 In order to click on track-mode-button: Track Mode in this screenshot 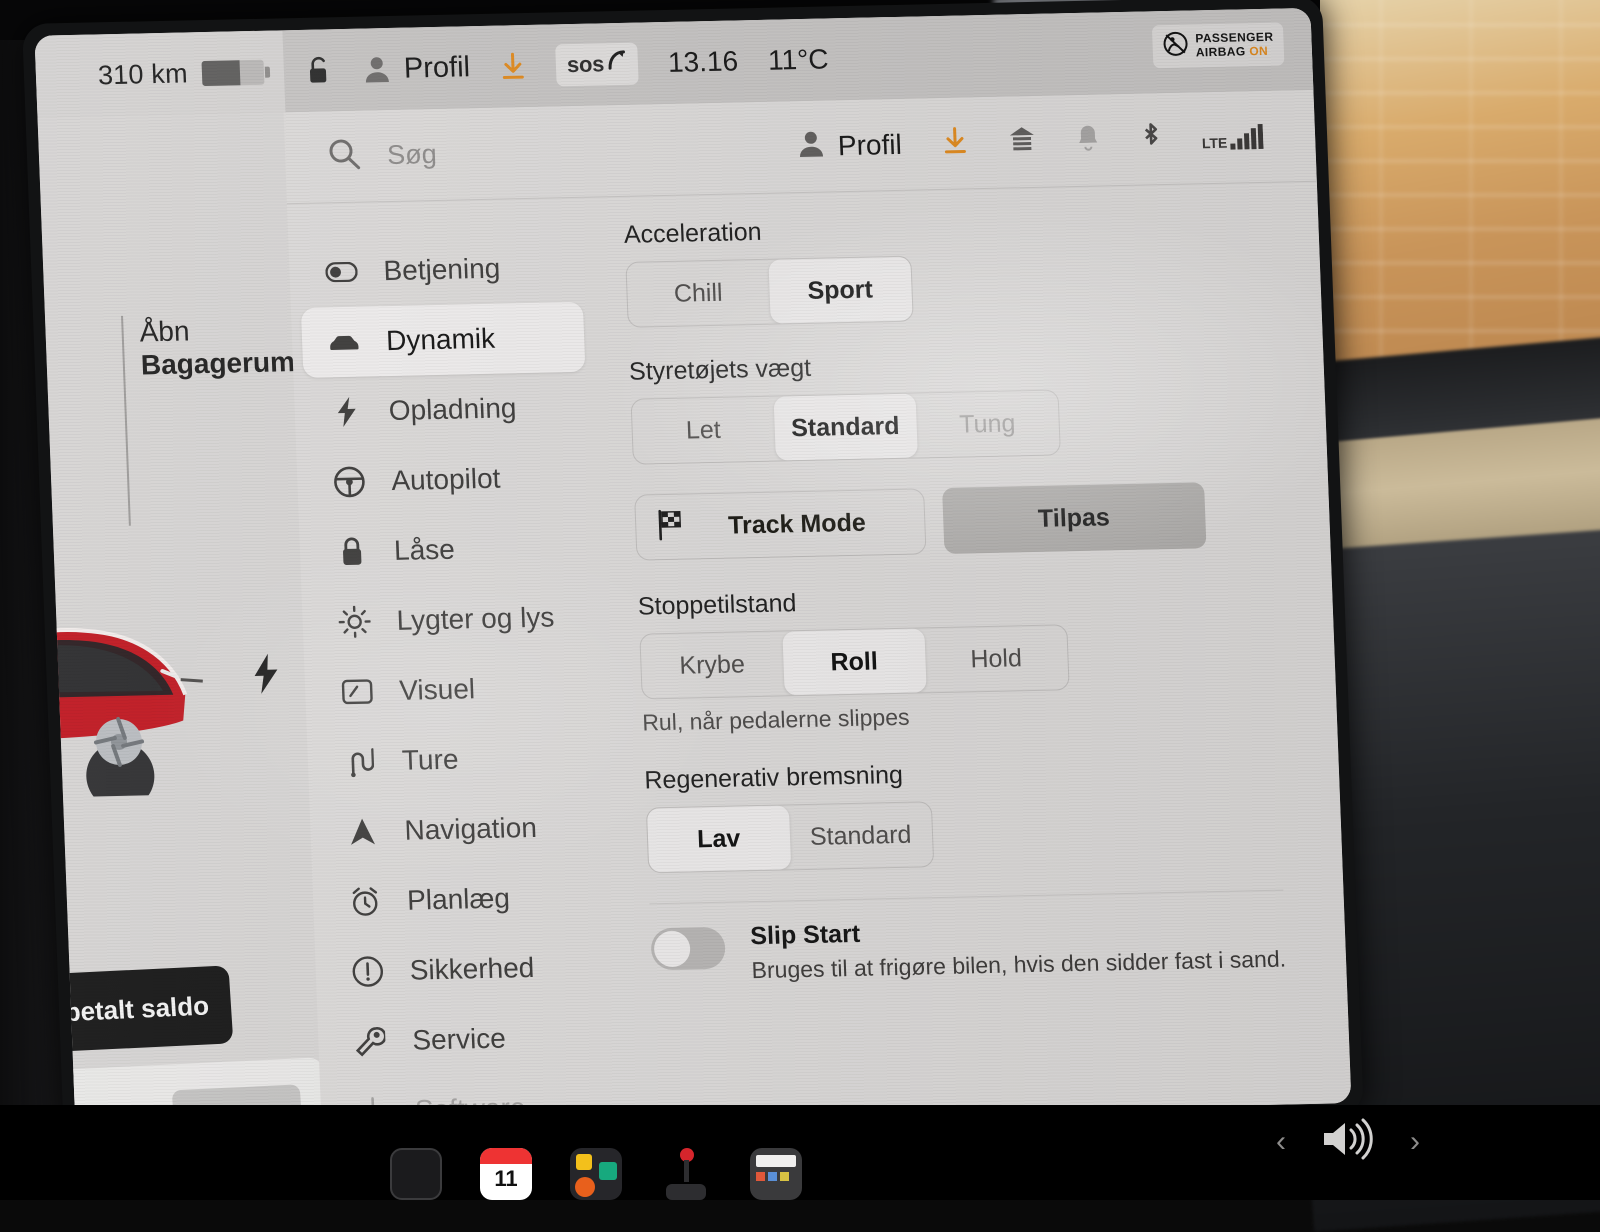, I will do `click(780, 524)`.